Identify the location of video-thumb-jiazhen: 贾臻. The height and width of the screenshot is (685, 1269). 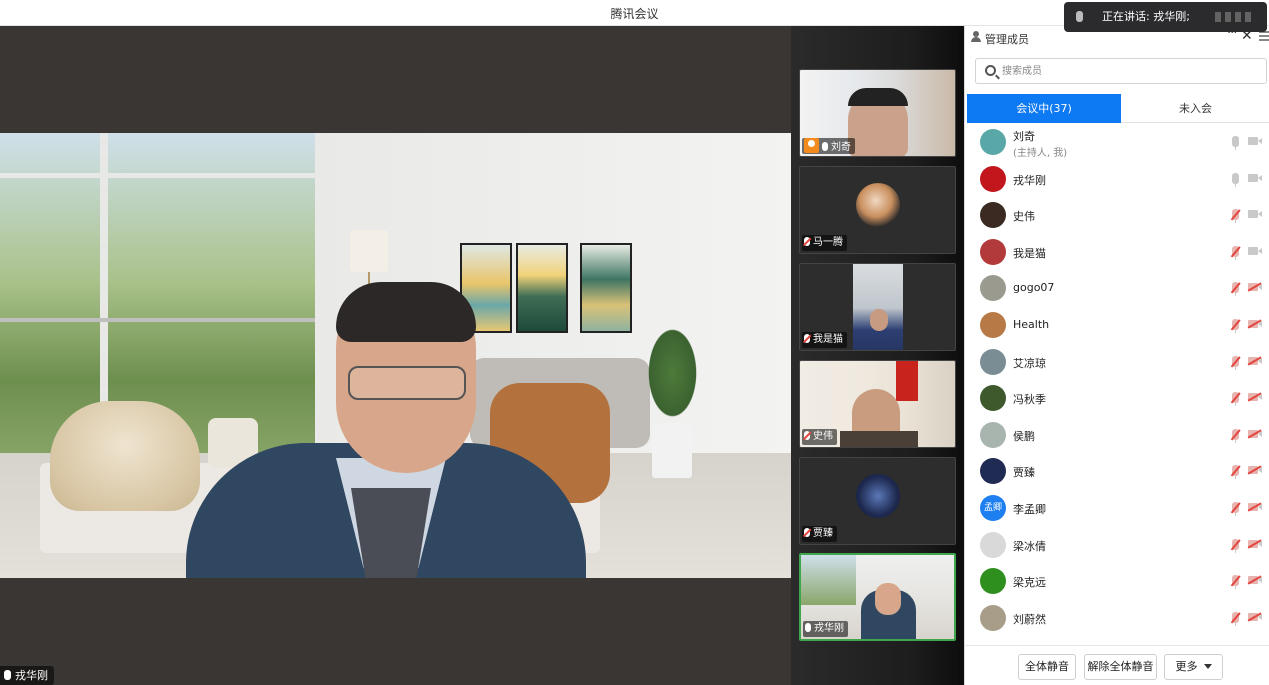
(877, 501).